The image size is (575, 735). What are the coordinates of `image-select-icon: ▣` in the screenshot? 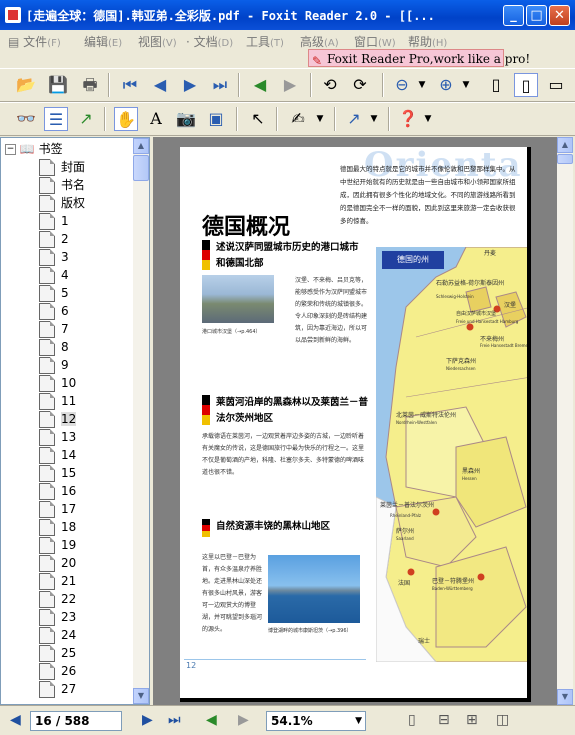 It's located at (216, 119).